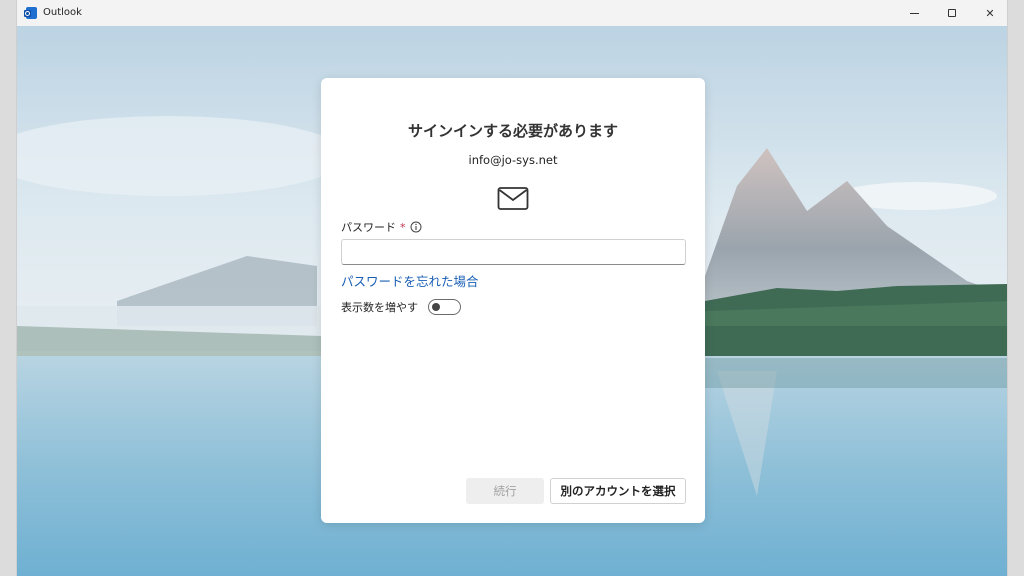  I want to click on maximize-icon, so click(952, 13).